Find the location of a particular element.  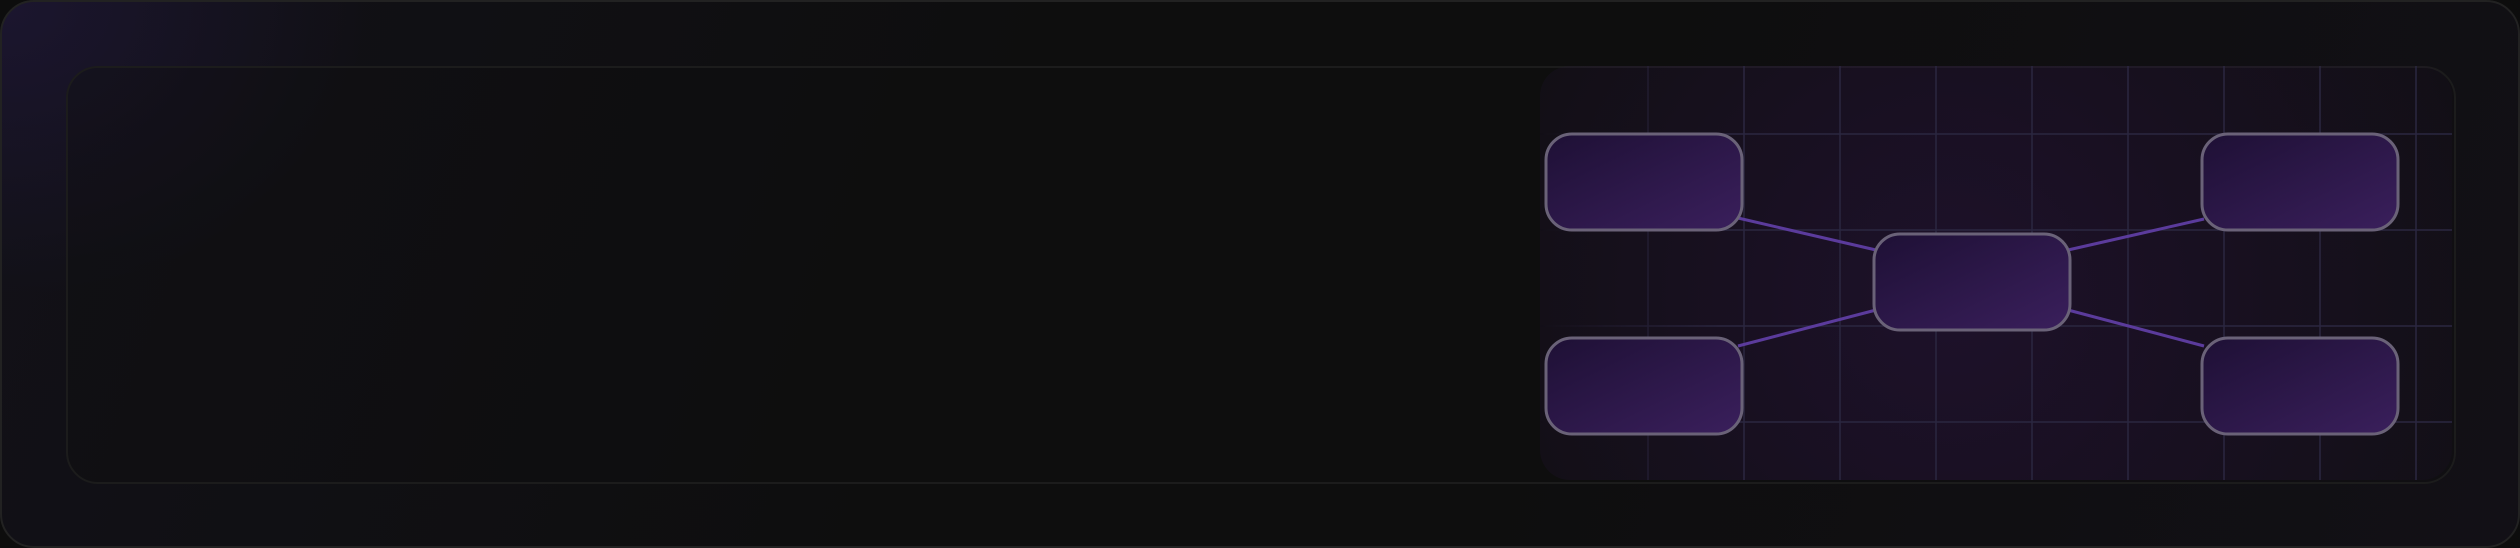

node-bottom-left is located at coordinates (1644, 386).